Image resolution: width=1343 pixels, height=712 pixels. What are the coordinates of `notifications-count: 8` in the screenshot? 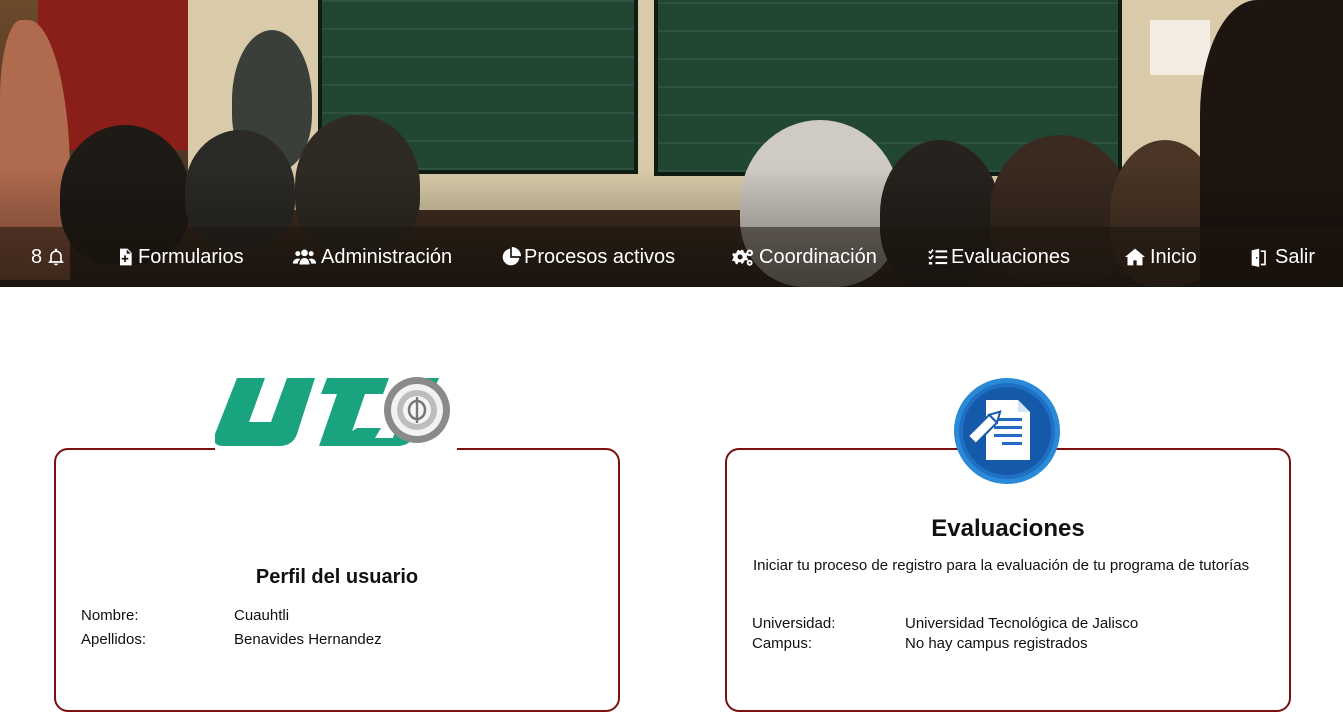 It's located at (37, 256).